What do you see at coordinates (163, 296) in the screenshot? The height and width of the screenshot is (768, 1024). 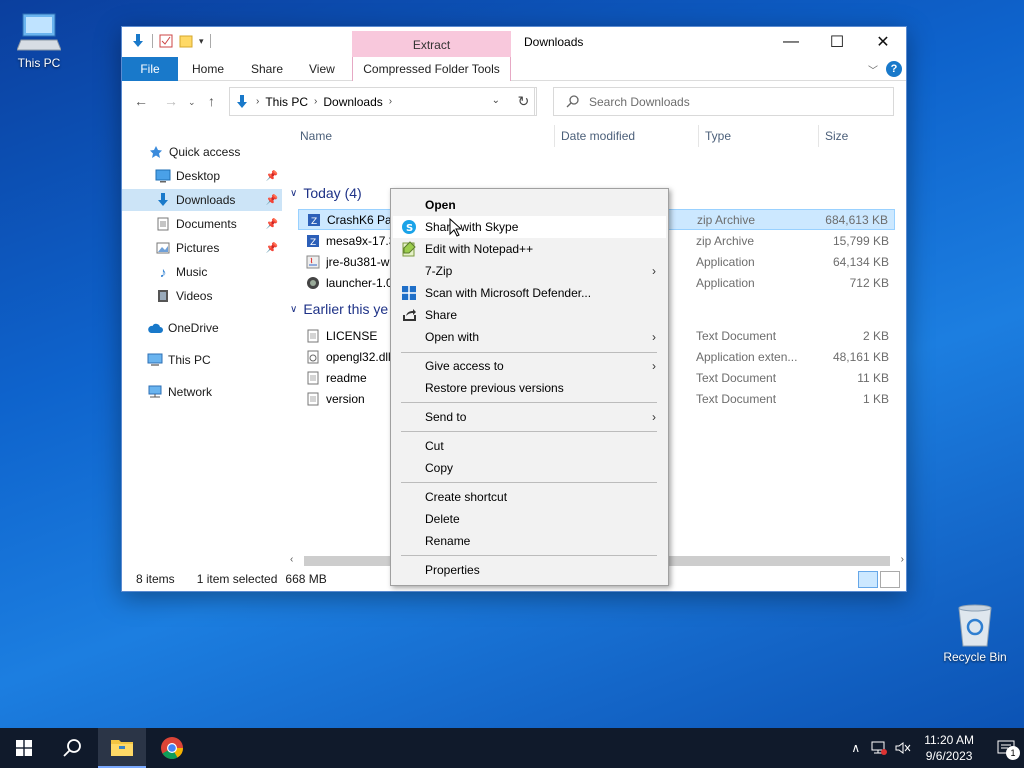 I see `videos-icon` at bounding box center [163, 296].